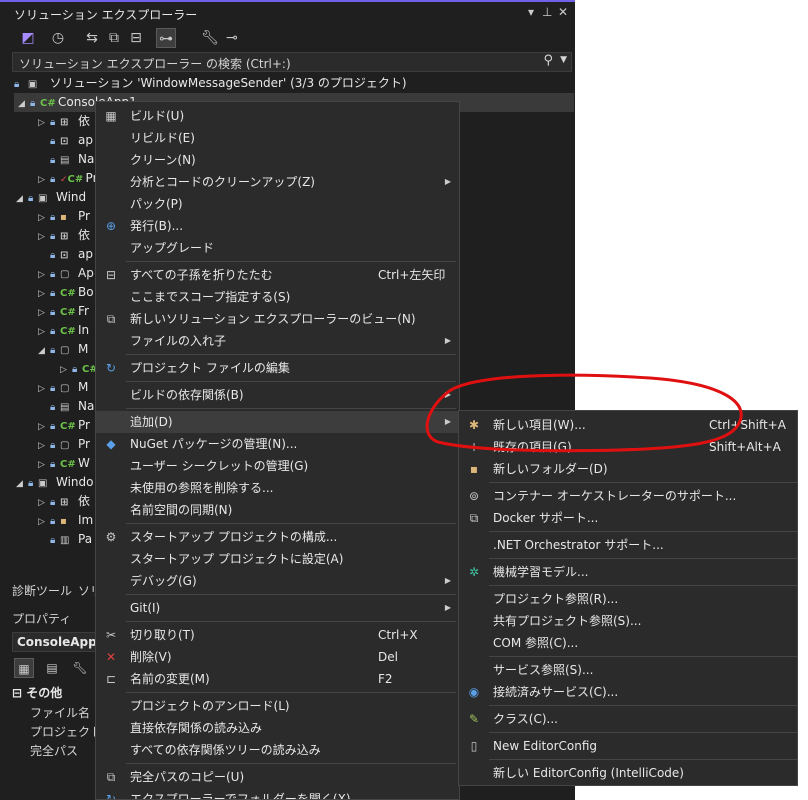  I want to click on tree-item: ▷ 🔒︎ ▢ Ap, so click(66, 273).